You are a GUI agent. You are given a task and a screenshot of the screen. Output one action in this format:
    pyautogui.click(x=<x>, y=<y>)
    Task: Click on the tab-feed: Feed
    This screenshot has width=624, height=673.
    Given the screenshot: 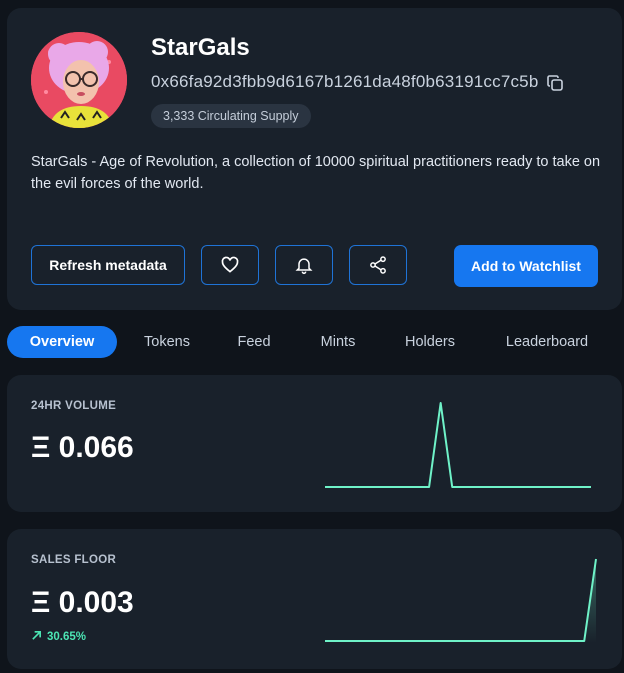 What is the action you would take?
    pyautogui.click(x=254, y=342)
    